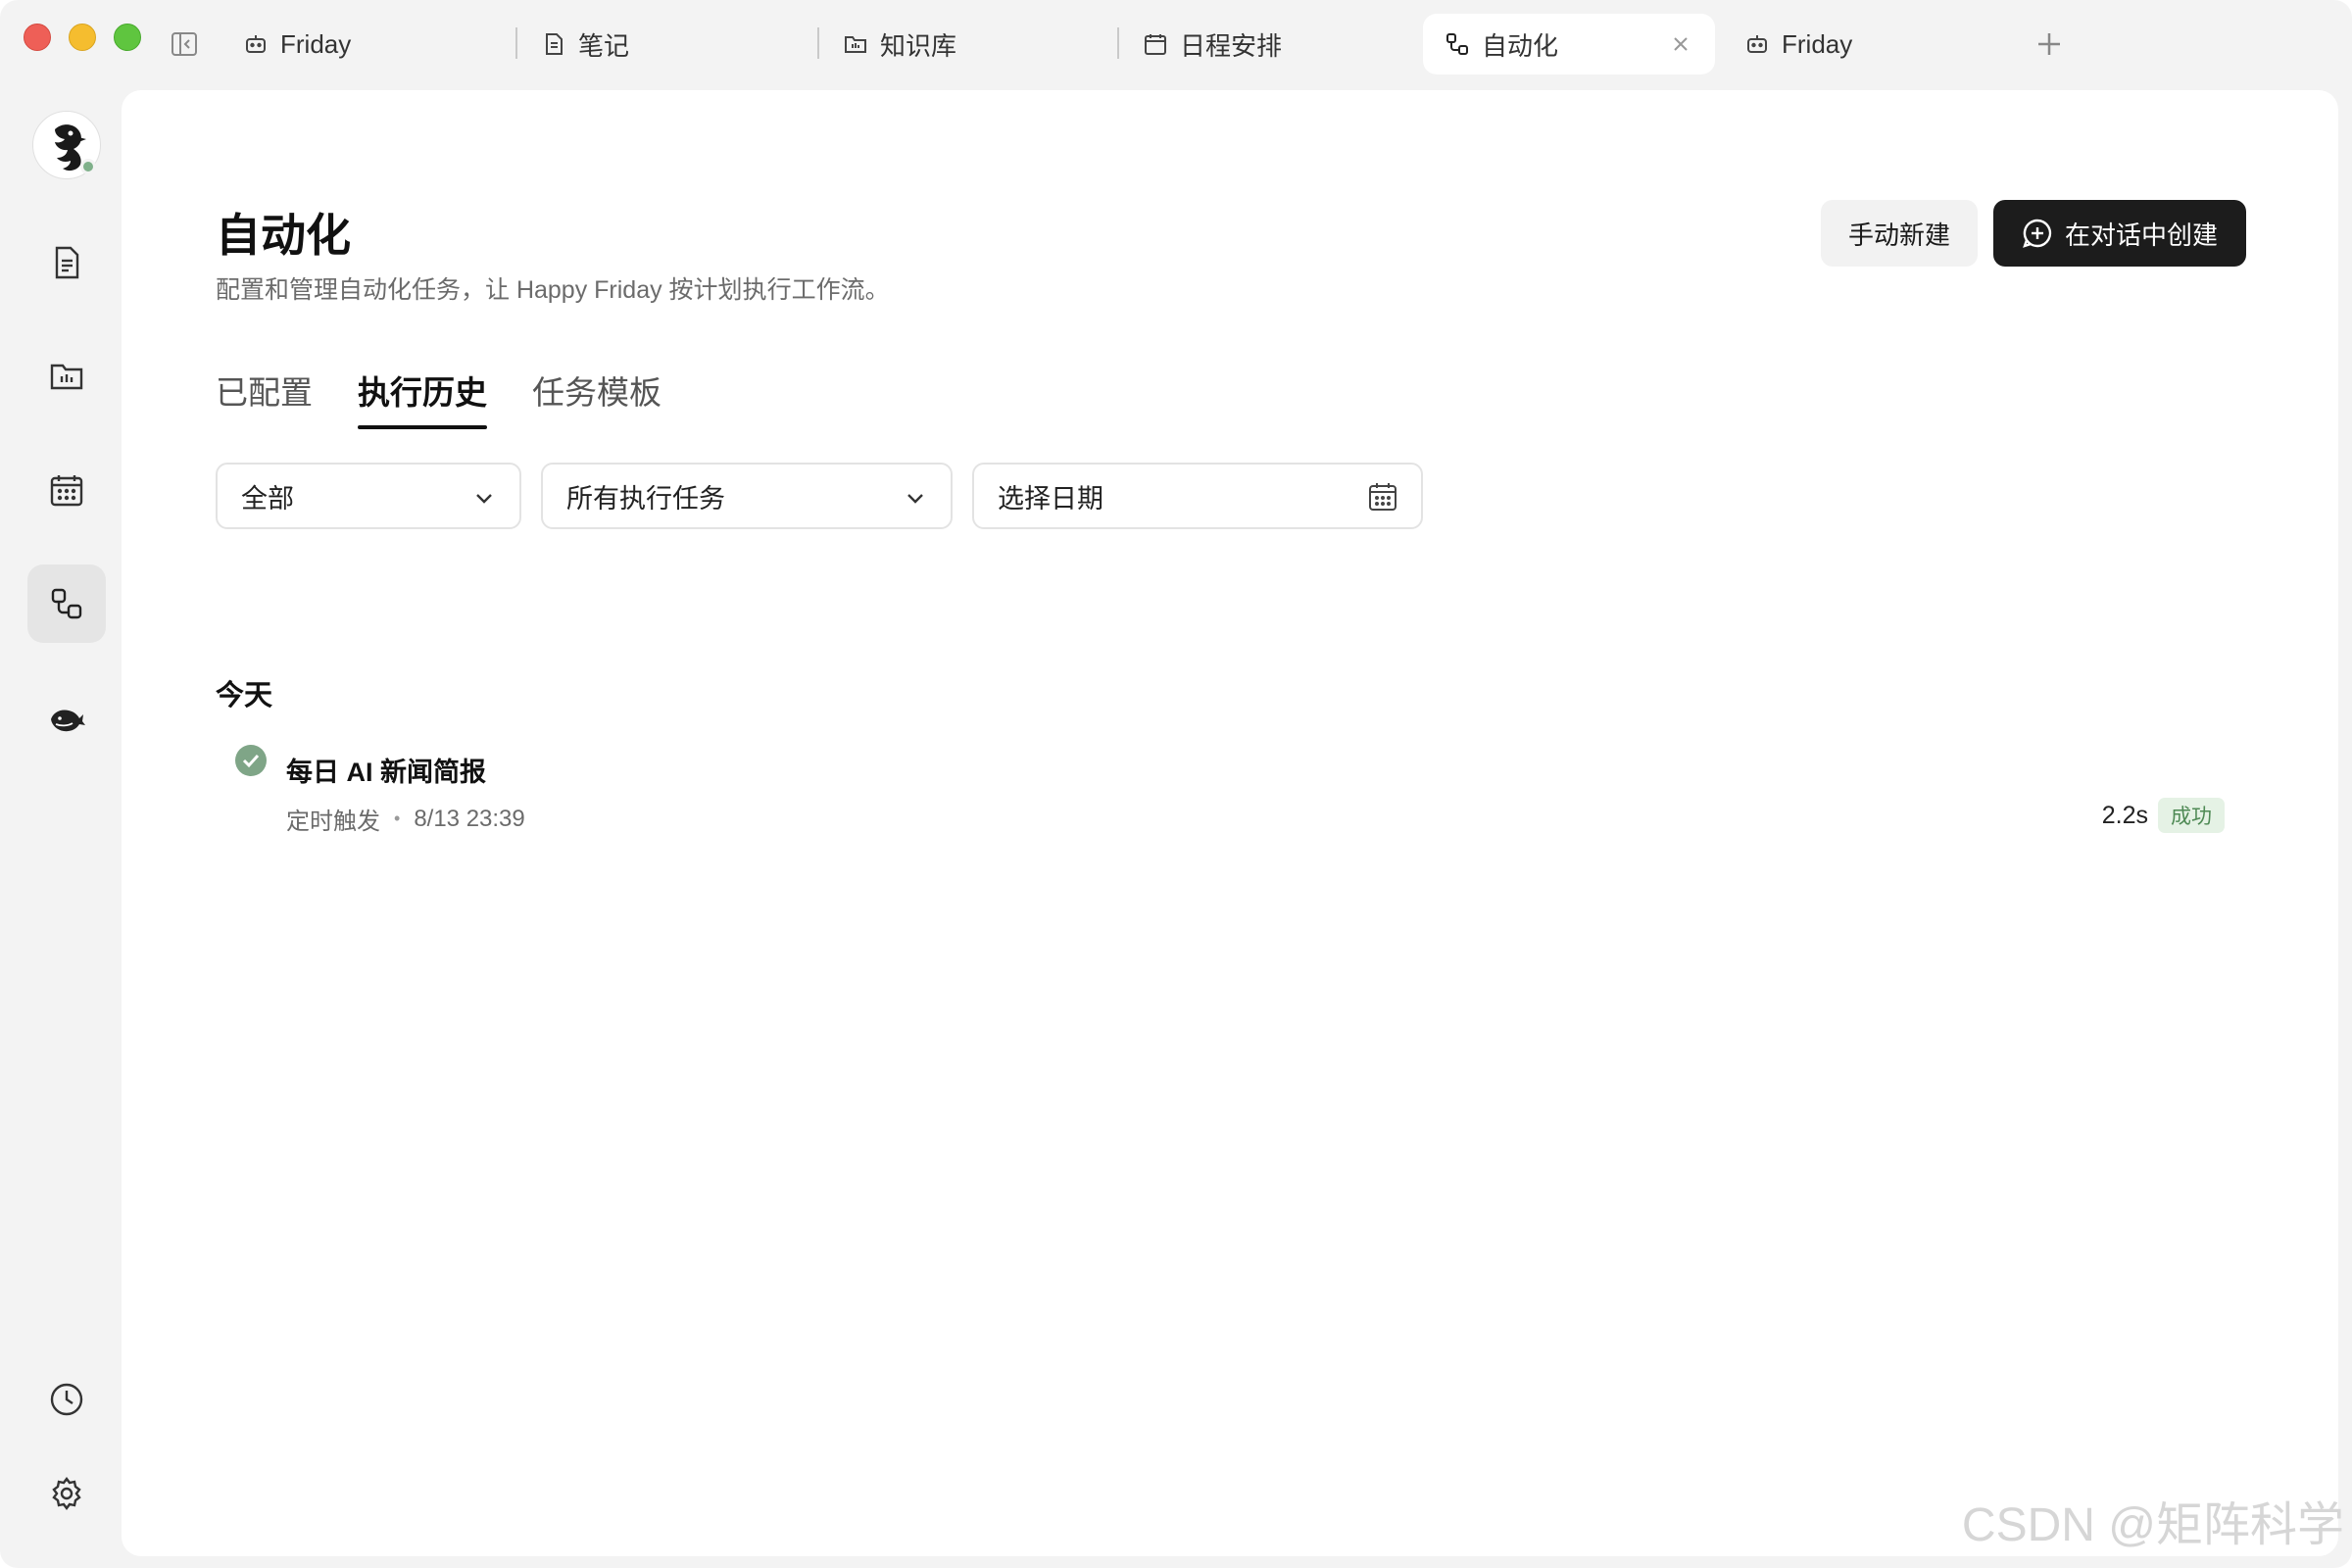  I want to click on tab-friday: Friday, so click(296, 44).